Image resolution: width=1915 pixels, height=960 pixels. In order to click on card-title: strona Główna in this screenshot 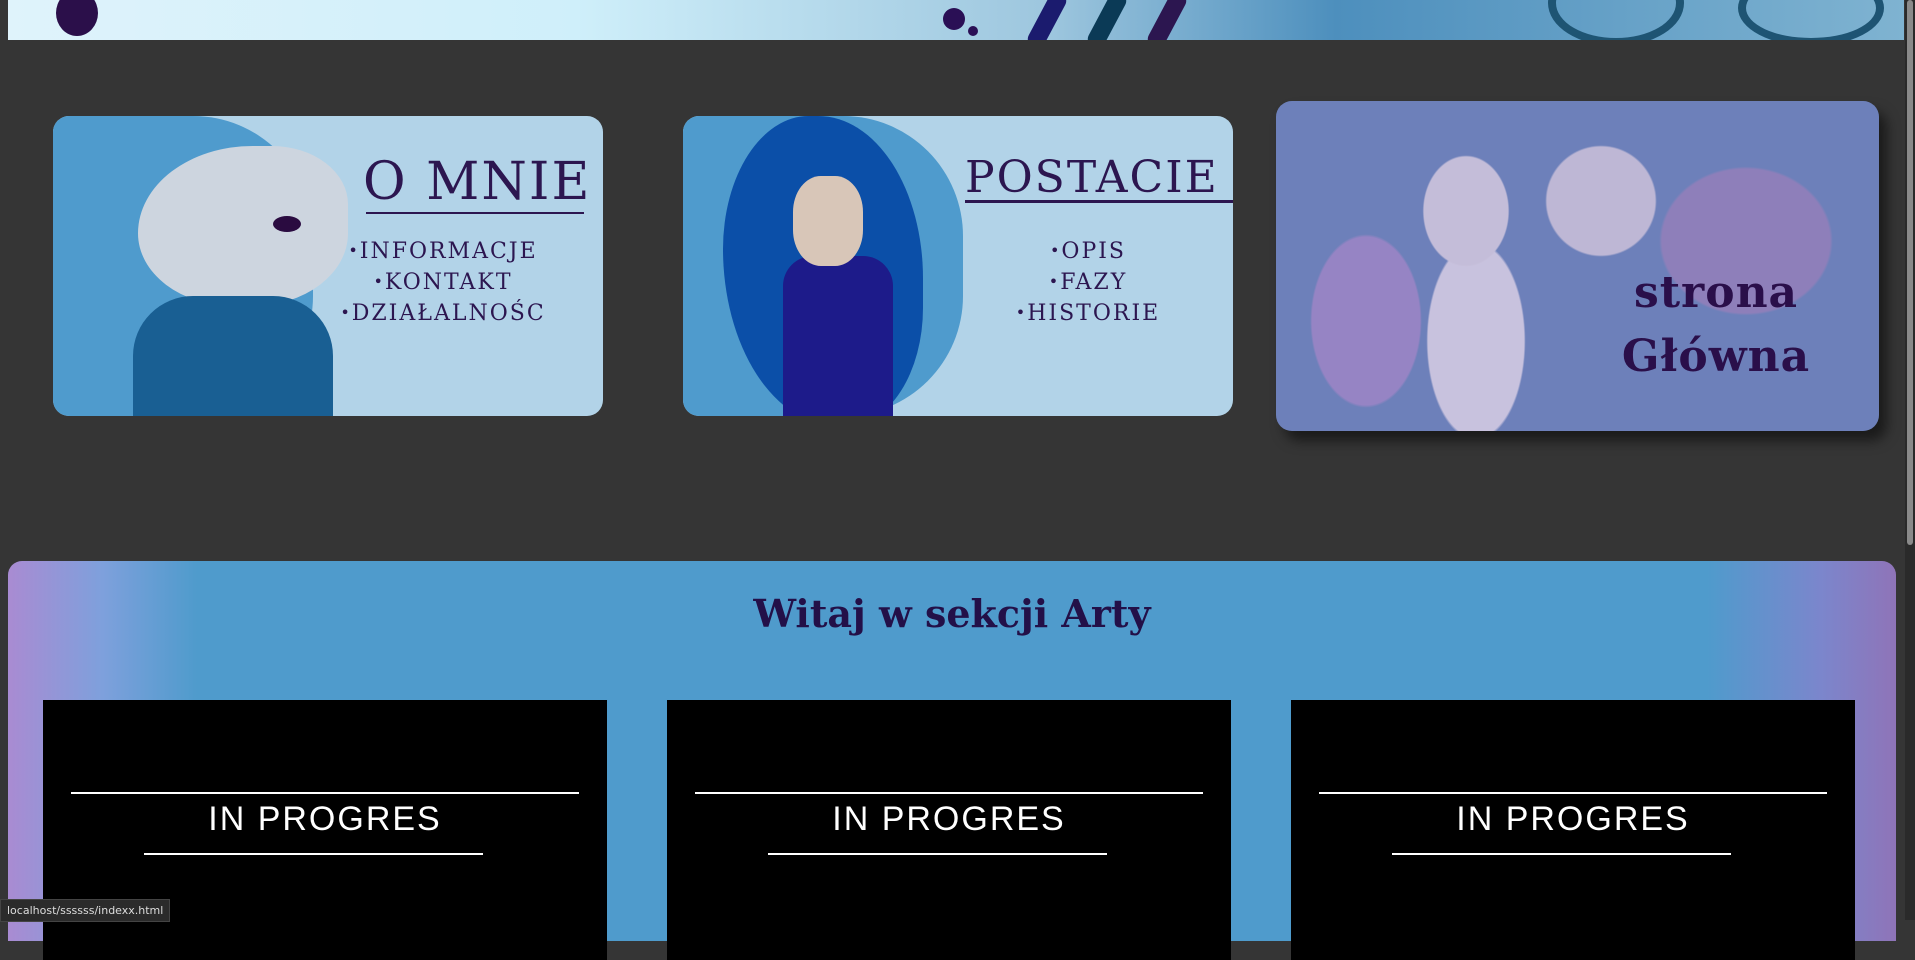, I will do `click(1716, 325)`.